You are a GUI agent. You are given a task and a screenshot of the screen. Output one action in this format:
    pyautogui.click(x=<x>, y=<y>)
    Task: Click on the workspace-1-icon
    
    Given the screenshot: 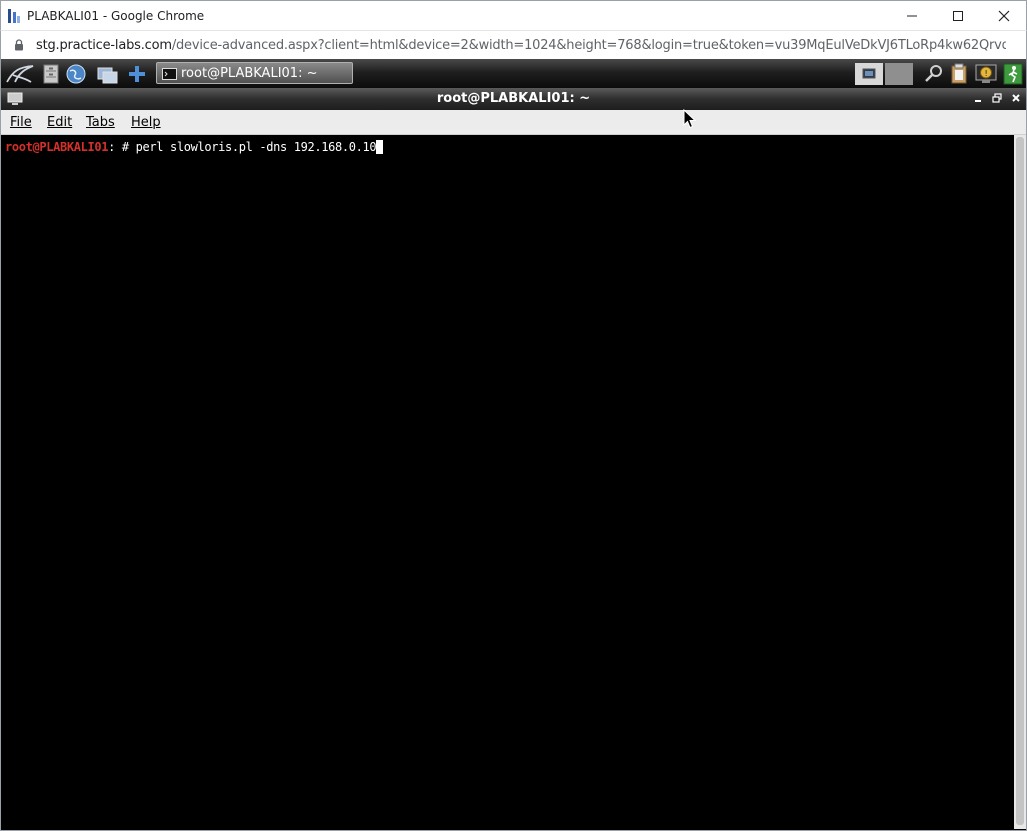 What is the action you would take?
    pyautogui.click(x=869, y=74)
    